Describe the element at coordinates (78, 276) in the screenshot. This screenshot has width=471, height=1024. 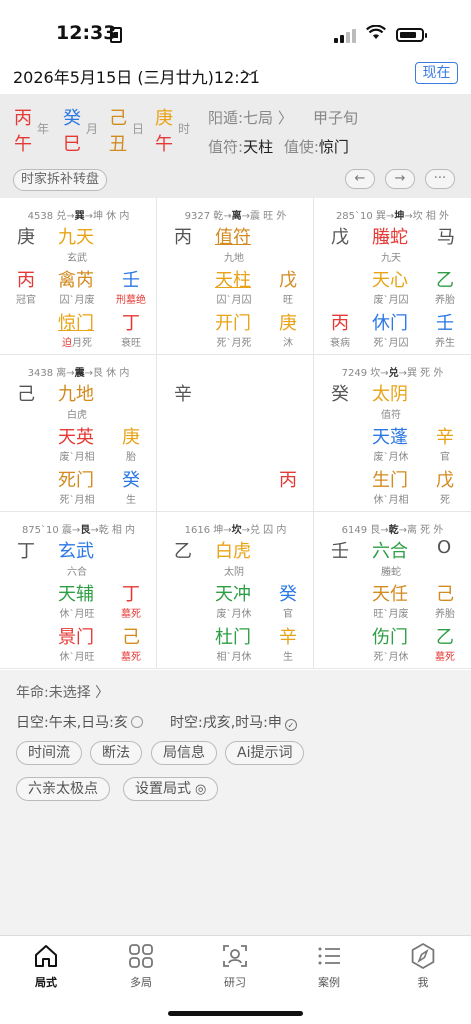
I see `palace-cell: 4538 兑→巽→坤 休 内庚 九天 玄武丙冠官 禽芮 囚`月废 壬刑墓绝 惊门 迫月死 丁衰旺` at that location.